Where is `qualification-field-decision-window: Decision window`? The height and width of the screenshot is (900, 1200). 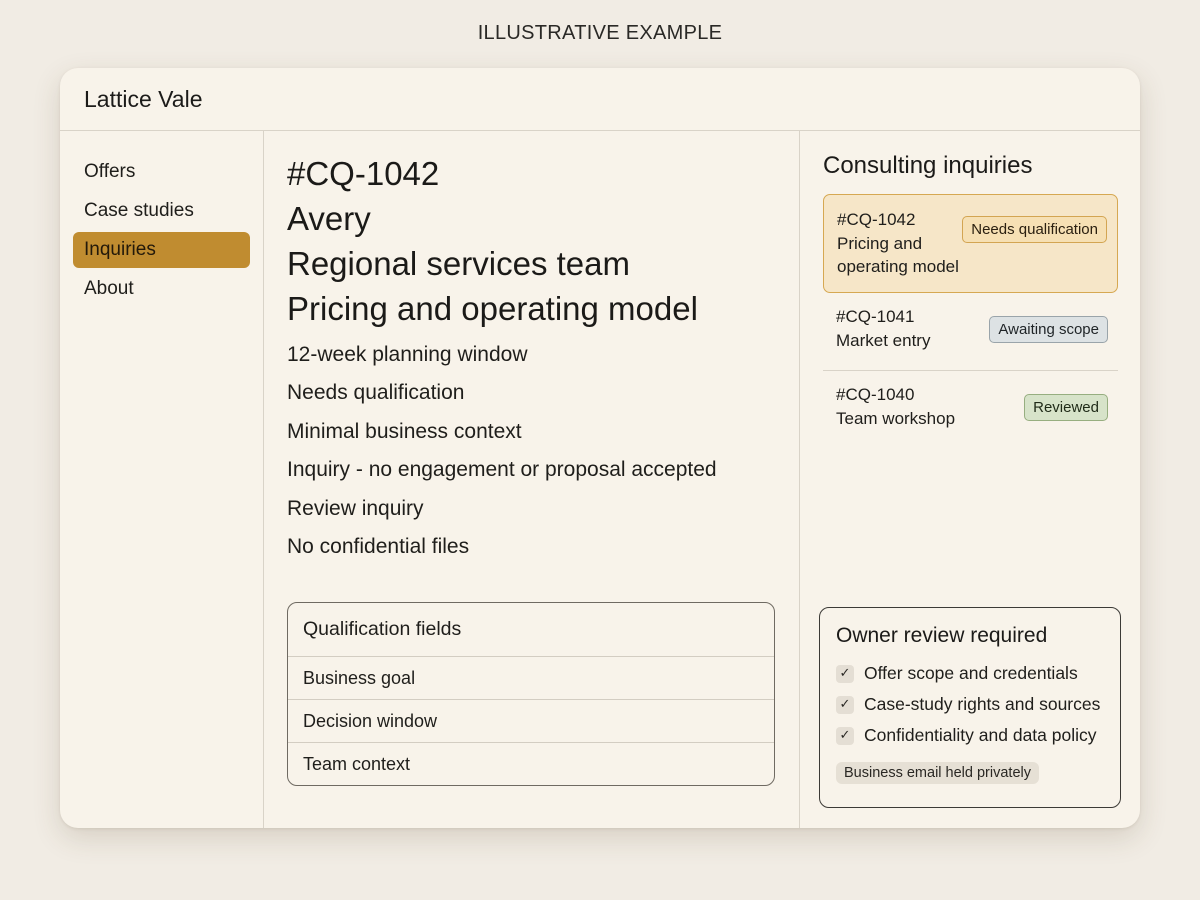 qualification-field-decision-window: Decision window is located at coordinates (531, 720).